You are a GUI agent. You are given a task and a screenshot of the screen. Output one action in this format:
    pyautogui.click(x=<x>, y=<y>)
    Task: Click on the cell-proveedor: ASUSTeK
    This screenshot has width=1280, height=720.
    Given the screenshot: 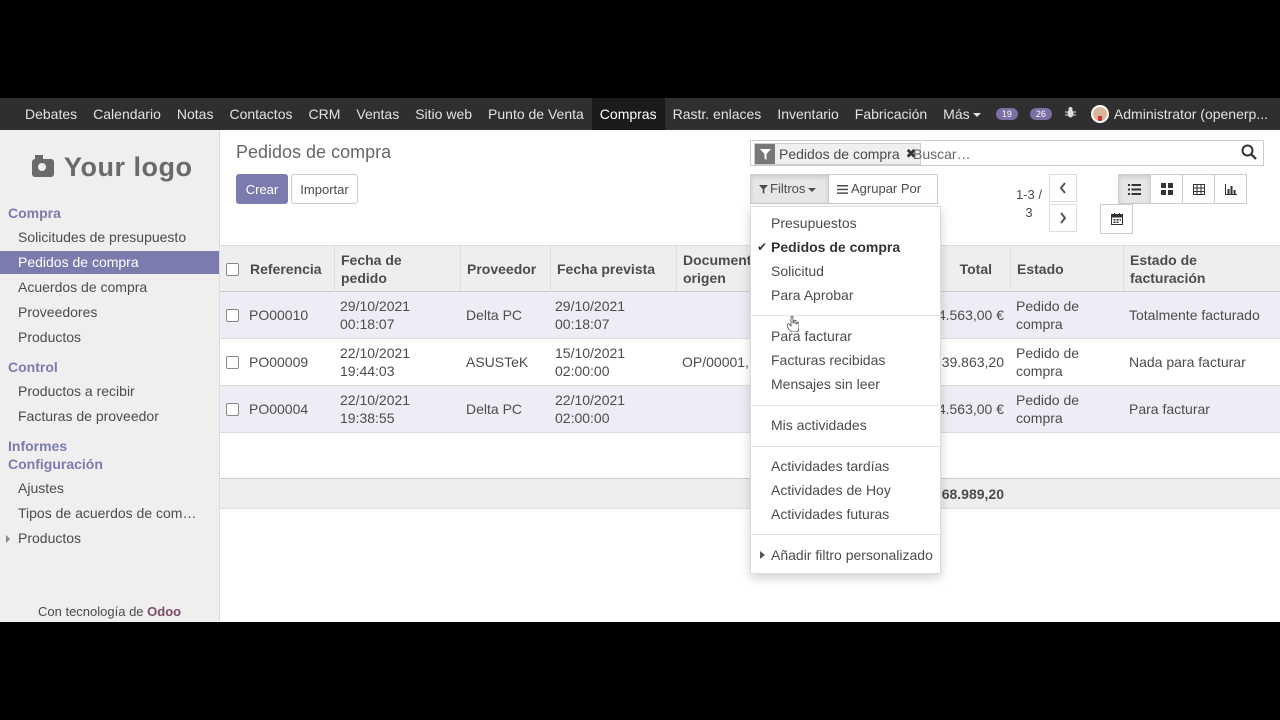 What is the action you would take?
    pyautogui.click(x=497, y=362)
    